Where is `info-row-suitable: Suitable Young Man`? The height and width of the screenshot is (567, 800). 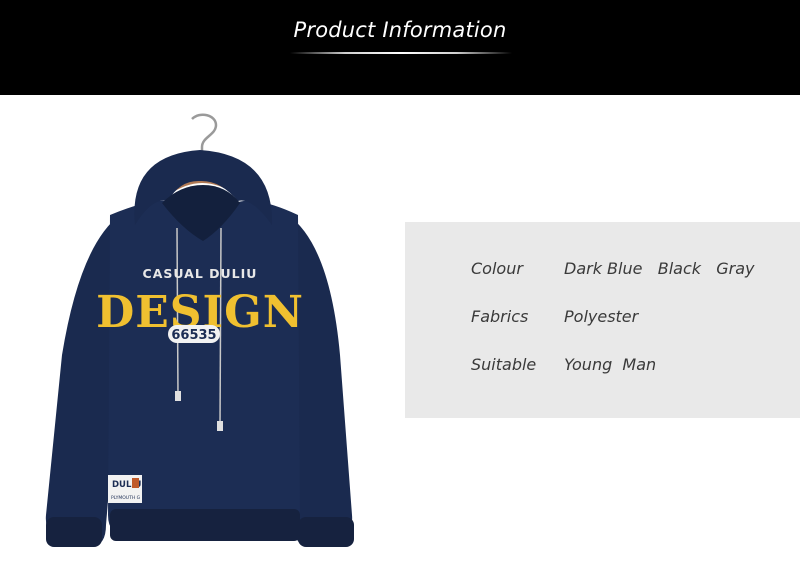
info-row-suitable: Suitable Young Man is located at coordinates (602, 367).